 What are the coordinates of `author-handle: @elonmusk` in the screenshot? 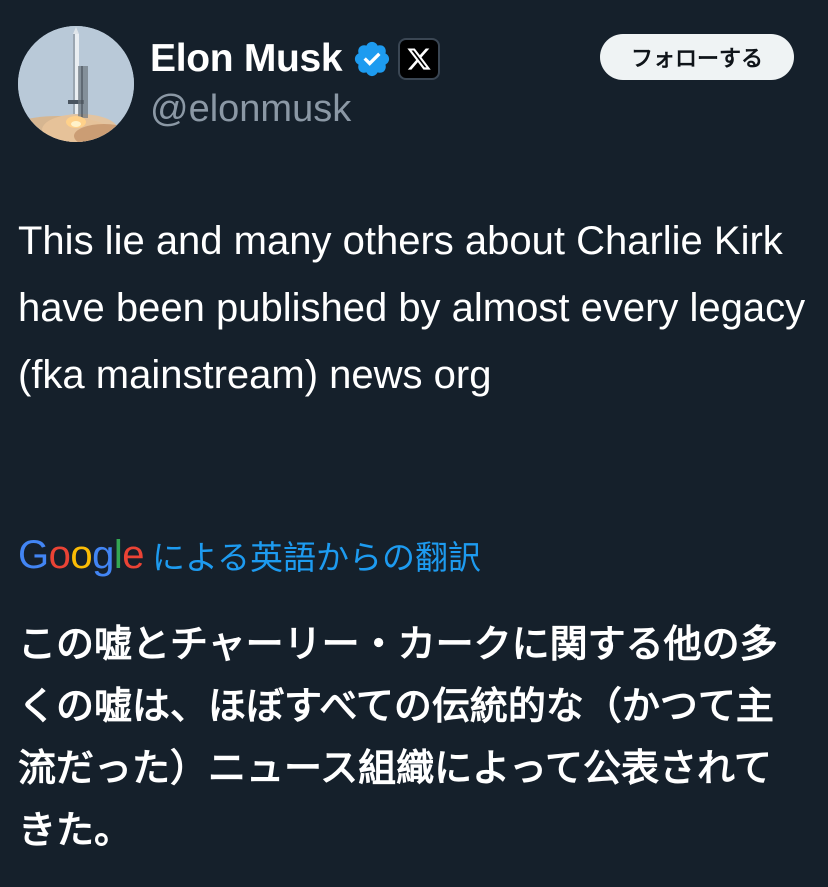 It's located at (250, 109).